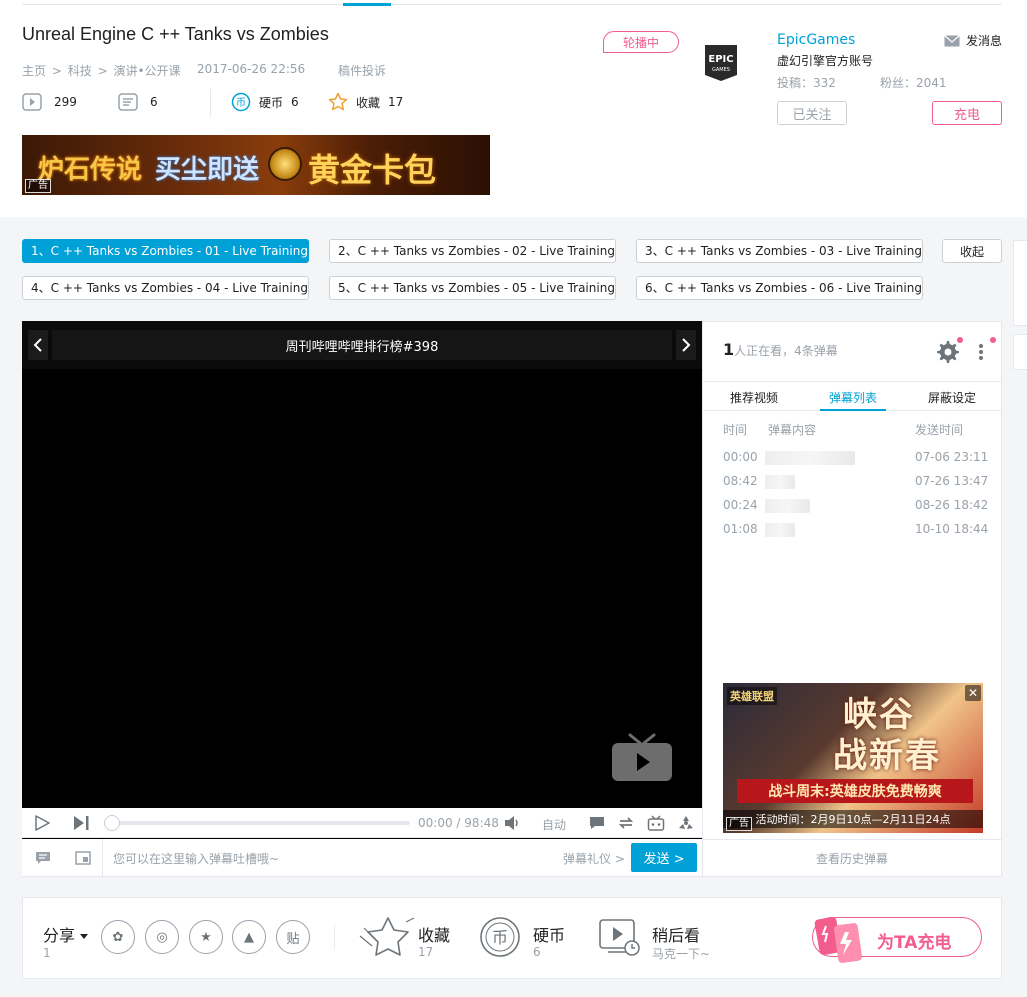  Describe the element at coordinates (952, 397) in the screenshot. I see `tab-block-settings: 屏蔽设定` at that location.